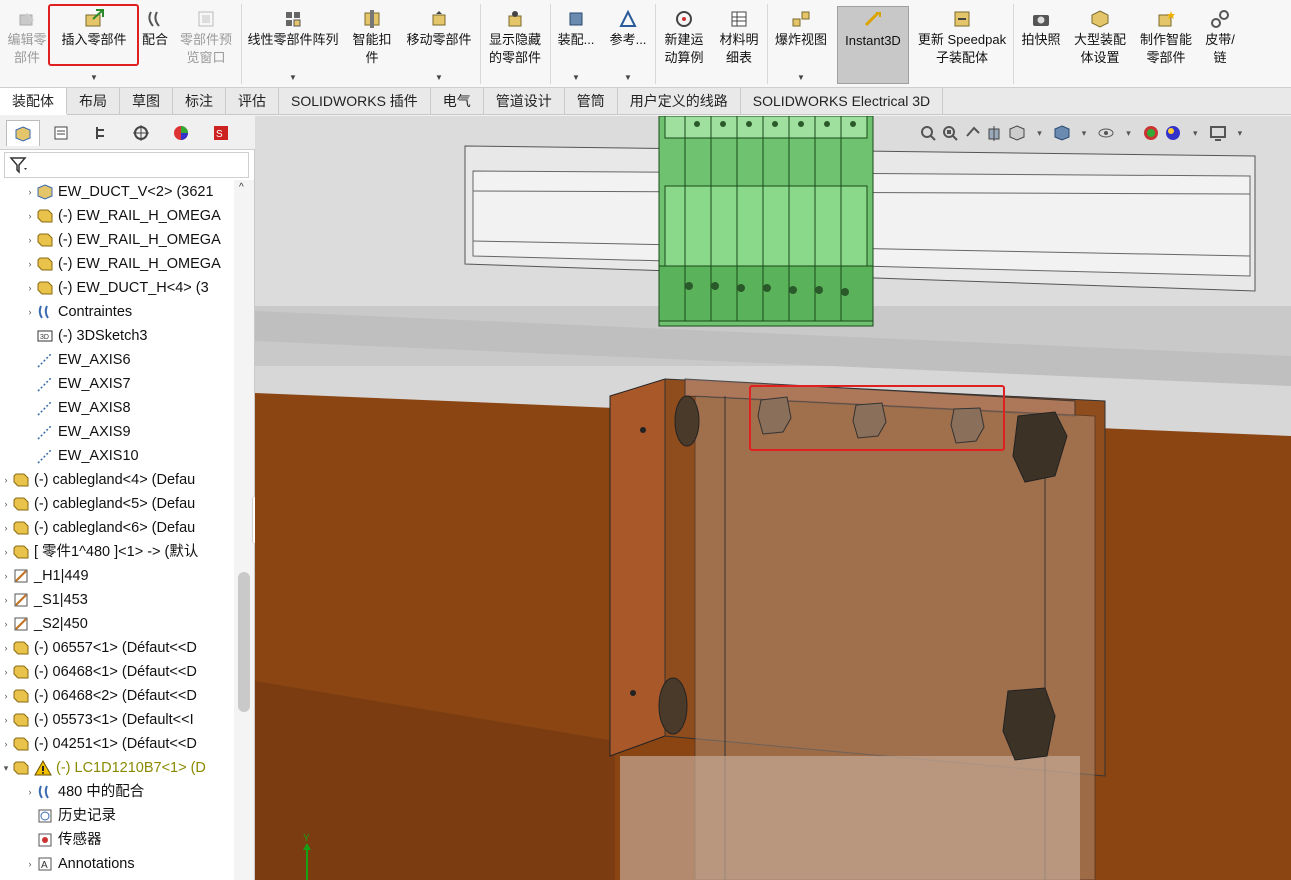  I want to click on tree-scrollbar-thumb, so click(244, 642).